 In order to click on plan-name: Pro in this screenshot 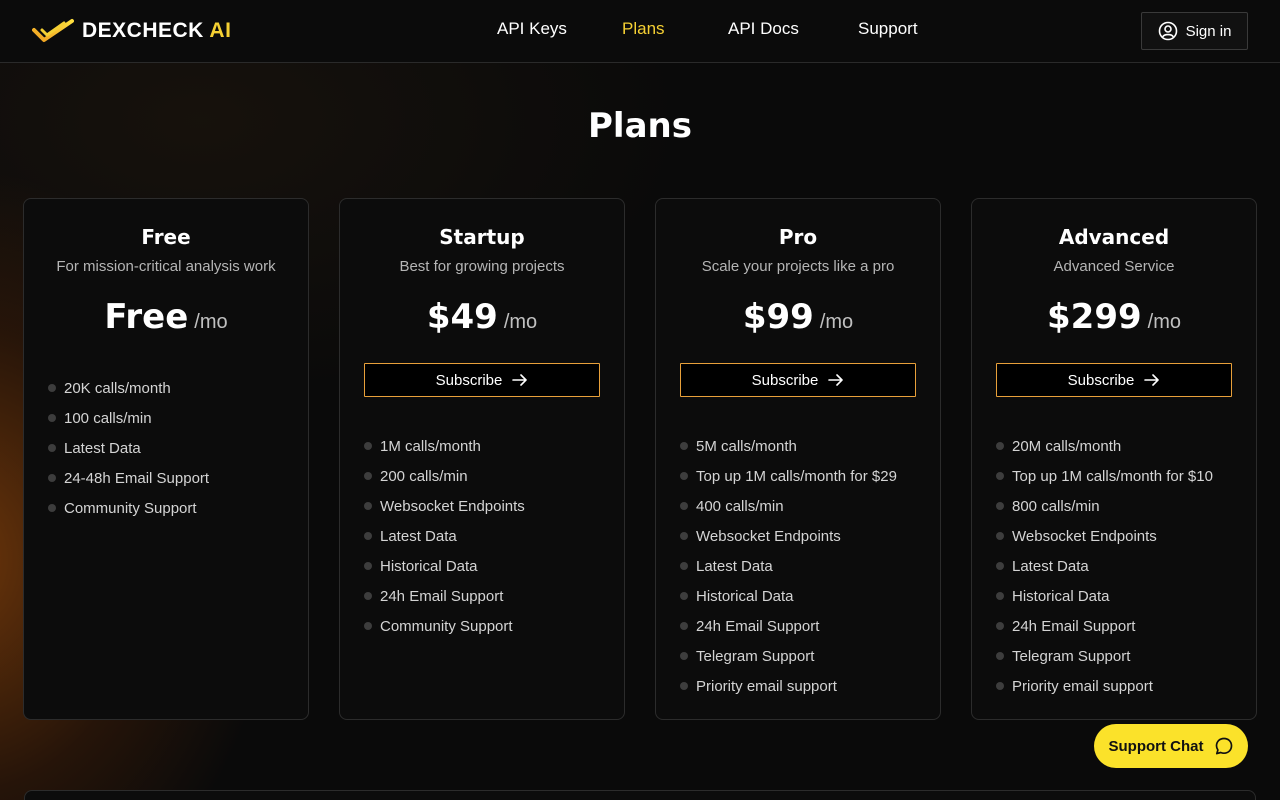, I will do `click(798, 237)`.